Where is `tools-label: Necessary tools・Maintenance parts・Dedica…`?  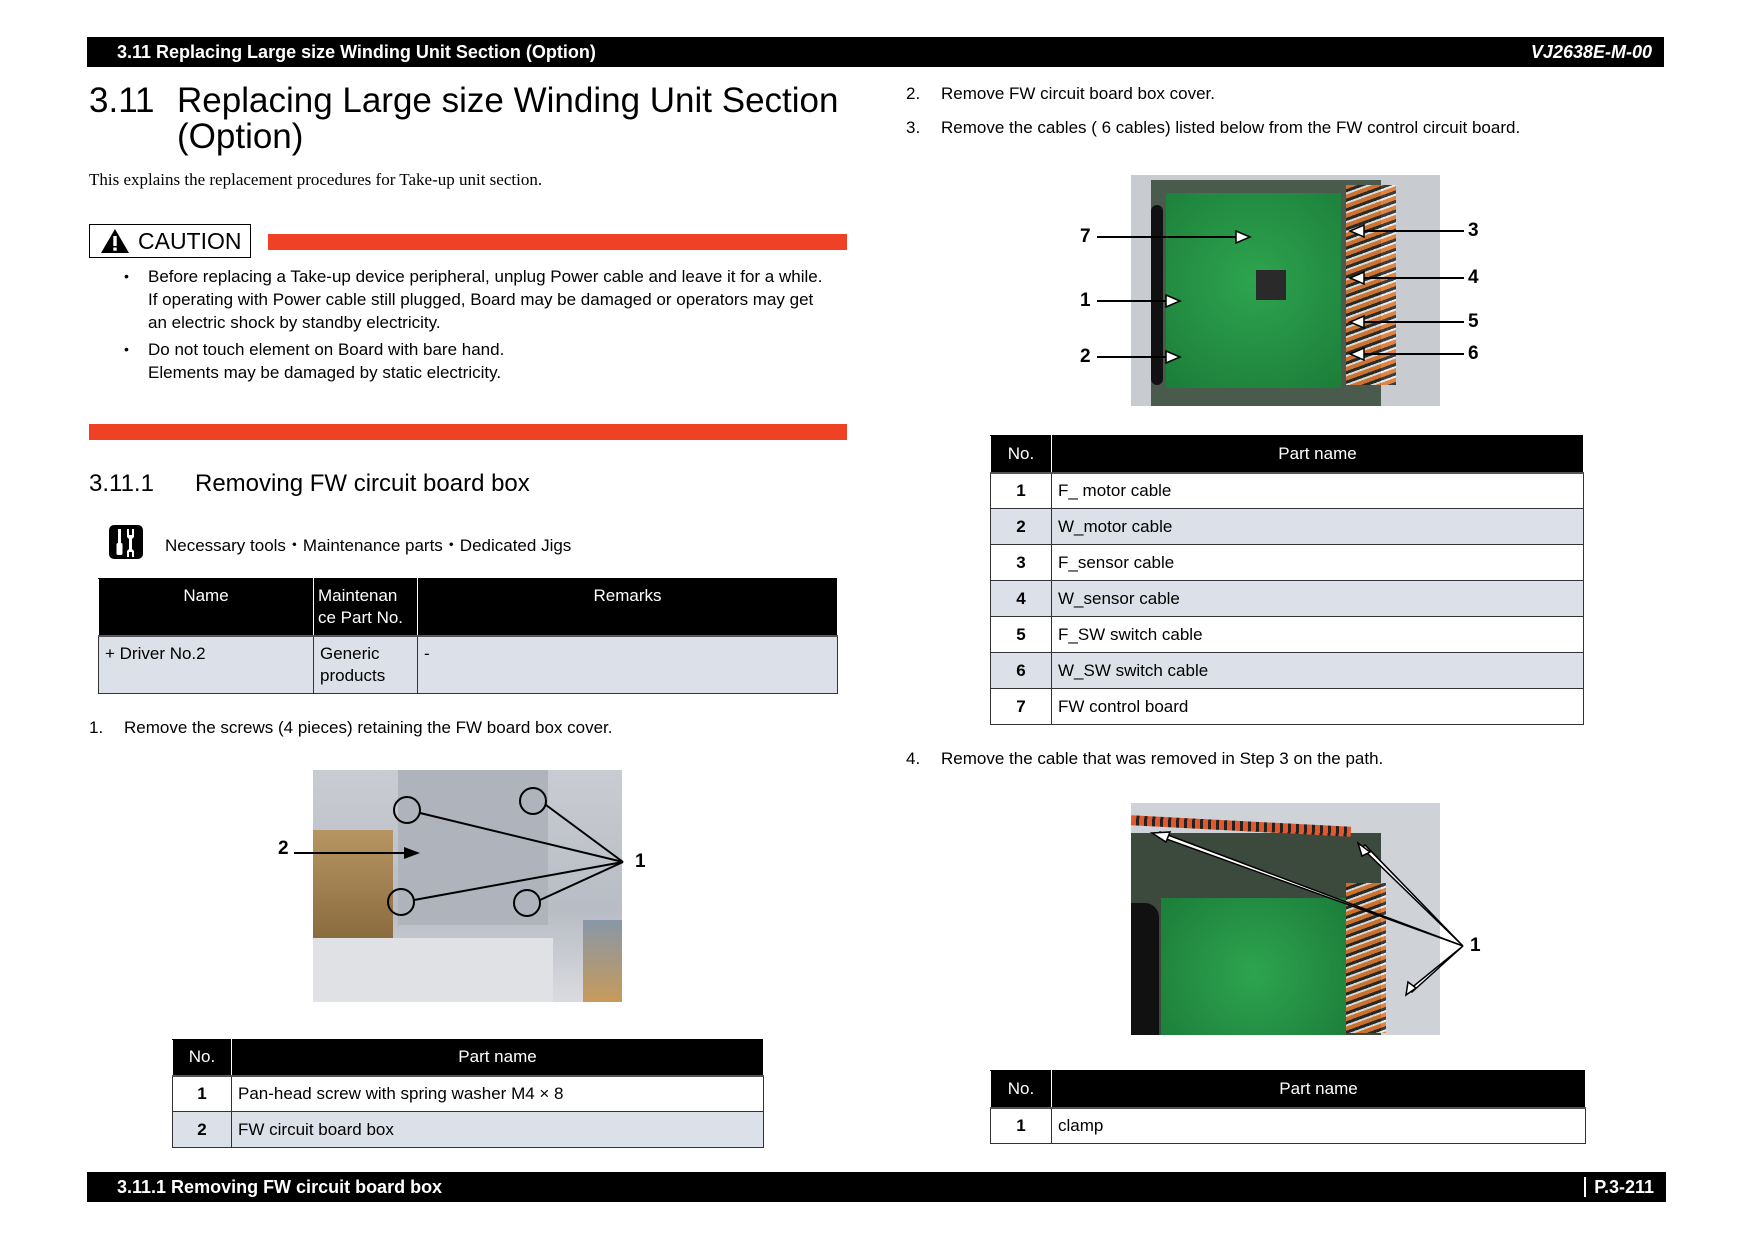 tools-label: Necessary tools・Maintenance parts・Dedica… is located at coordinates (368, 545).